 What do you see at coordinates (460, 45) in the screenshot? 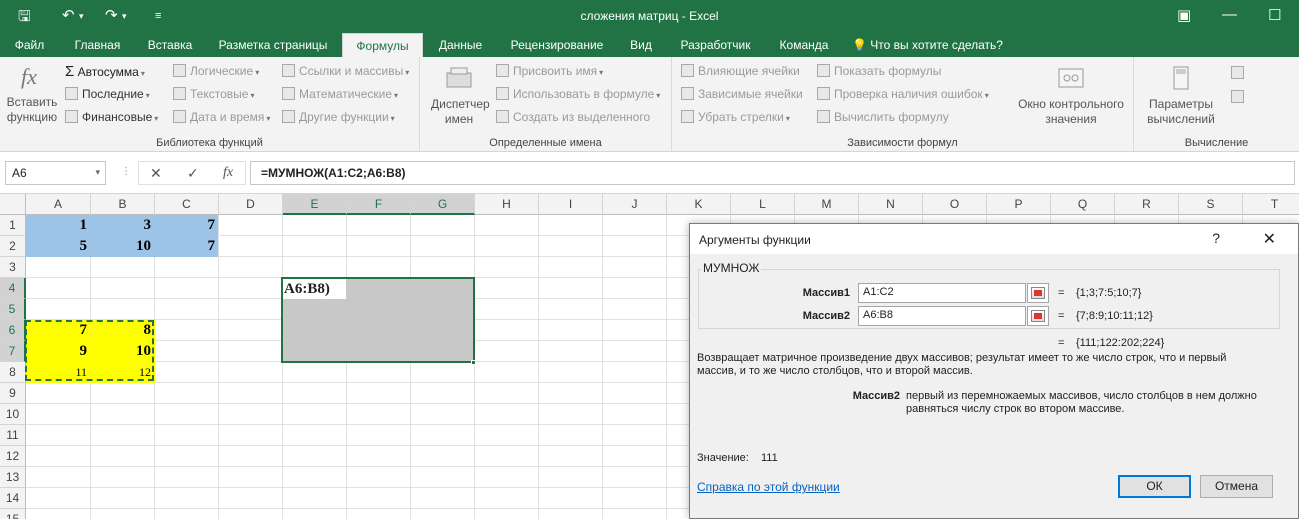
I see `tab-data: Данные` at bounding box center [460, 45].